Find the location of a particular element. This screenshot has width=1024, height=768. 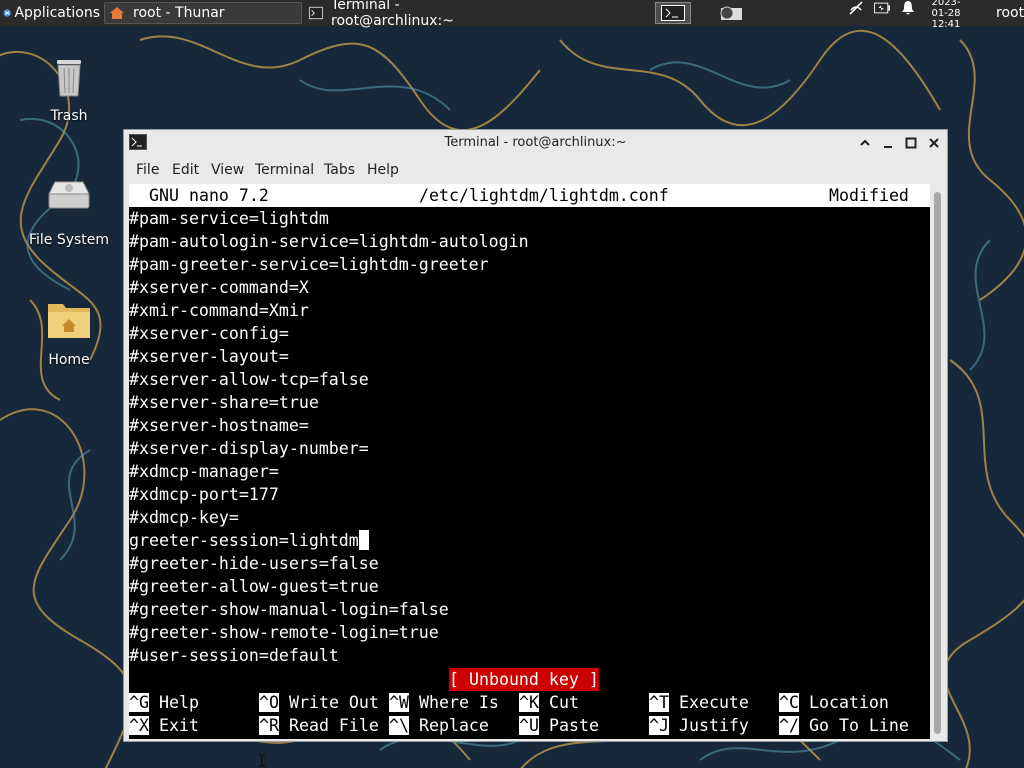

shortcut-justify: ^J Justify is located at coordinates (699, 725).